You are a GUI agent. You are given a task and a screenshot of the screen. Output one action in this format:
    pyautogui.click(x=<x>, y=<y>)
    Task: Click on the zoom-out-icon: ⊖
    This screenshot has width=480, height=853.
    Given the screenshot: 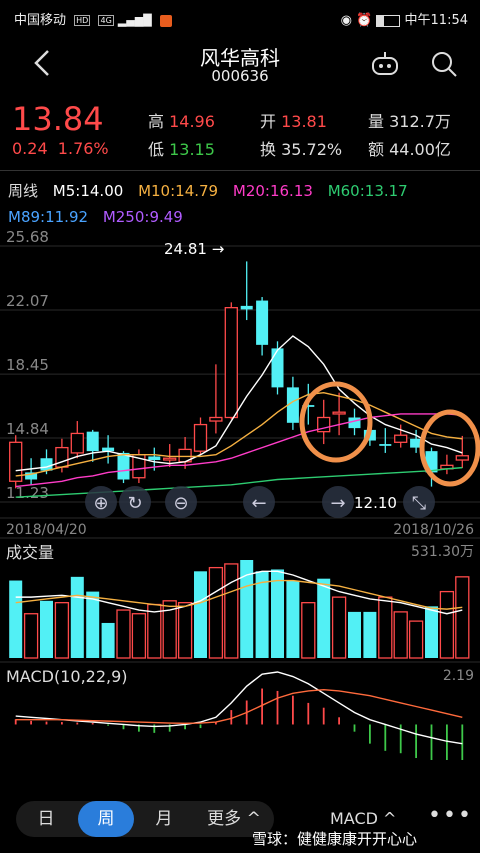 What is the action you would take?
    pyautogui.click(x=180, y=503)
    